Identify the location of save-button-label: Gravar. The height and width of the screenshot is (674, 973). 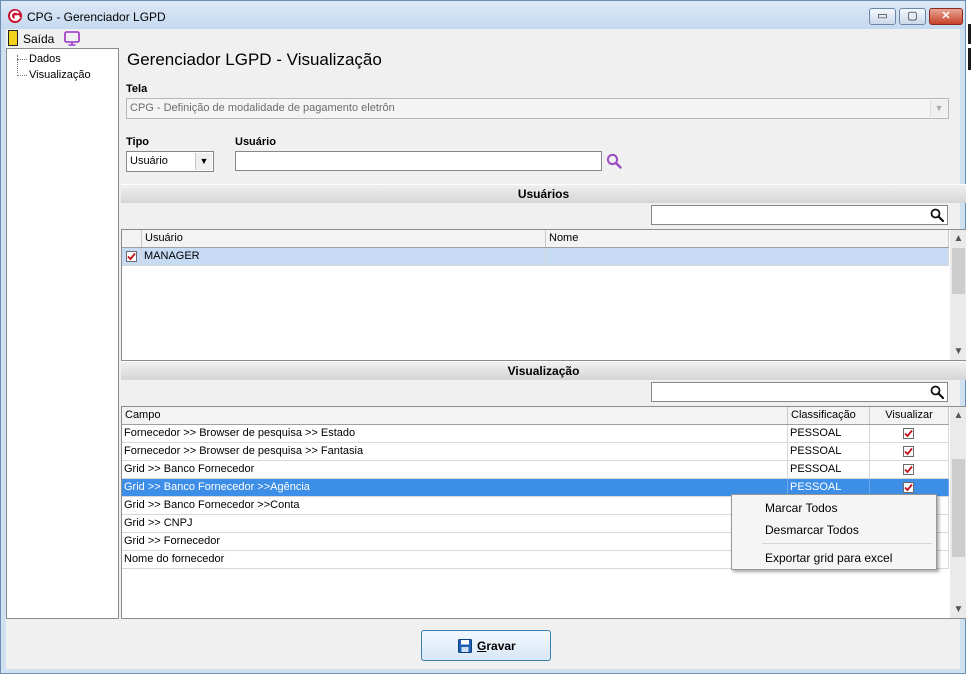
(496, 646).